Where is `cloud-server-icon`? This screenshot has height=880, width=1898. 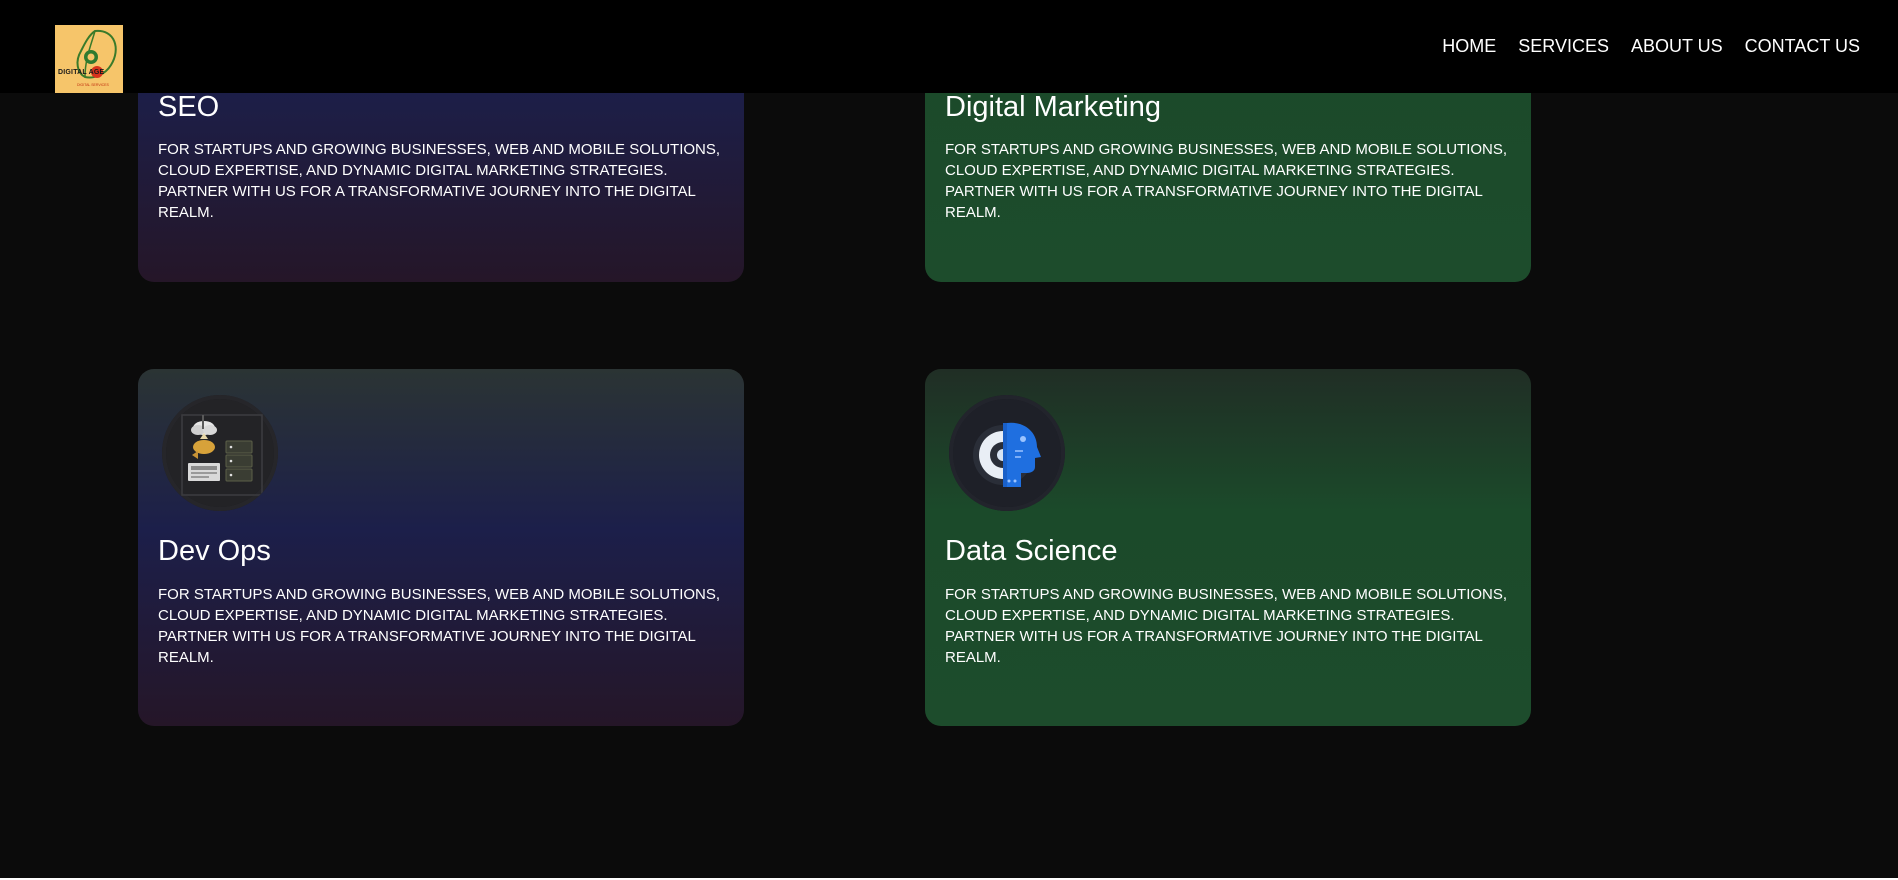 cloud-server-icon is located at coordinates (220, 453).